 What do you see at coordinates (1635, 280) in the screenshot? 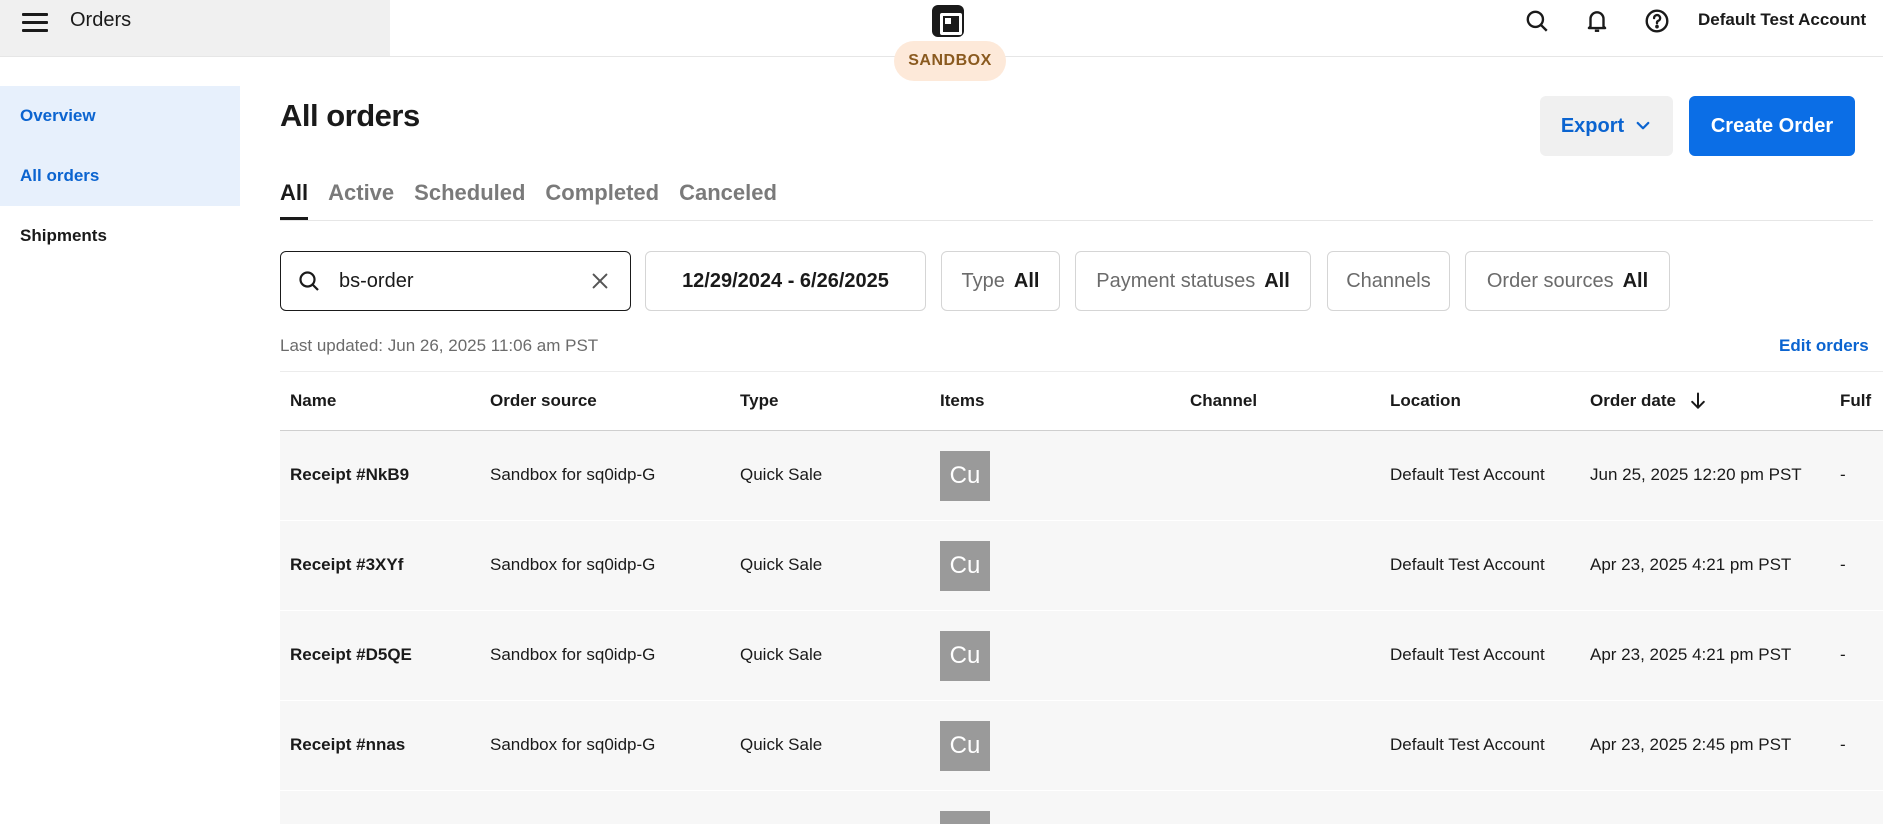
I see `sources-filter-value: All` at bounding box center [1635, 280].